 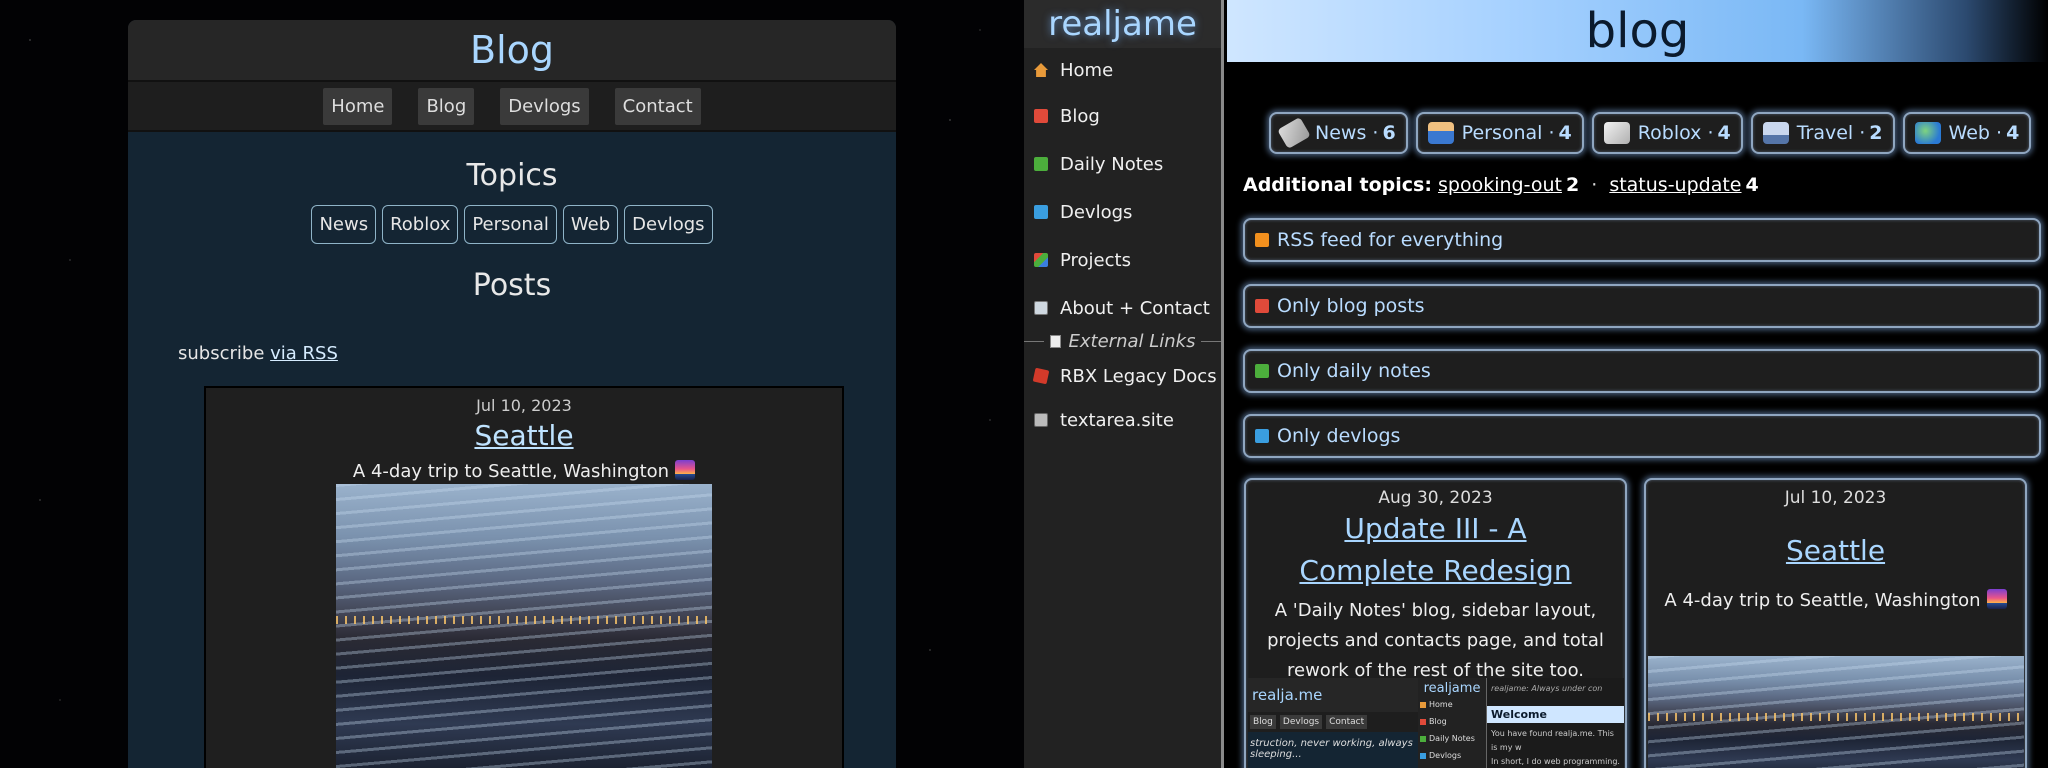 I want to click on sidebar-item-rbx-legacy-docs: RBX Legacy Docs, so click(x=1122, y=376).